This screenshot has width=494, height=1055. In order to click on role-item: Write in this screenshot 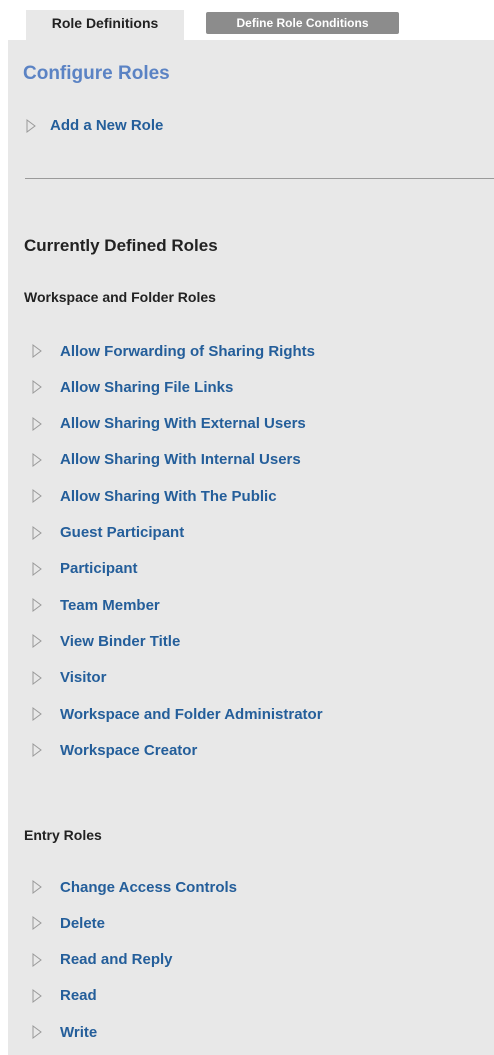, I will do `click(64, 1032)`.